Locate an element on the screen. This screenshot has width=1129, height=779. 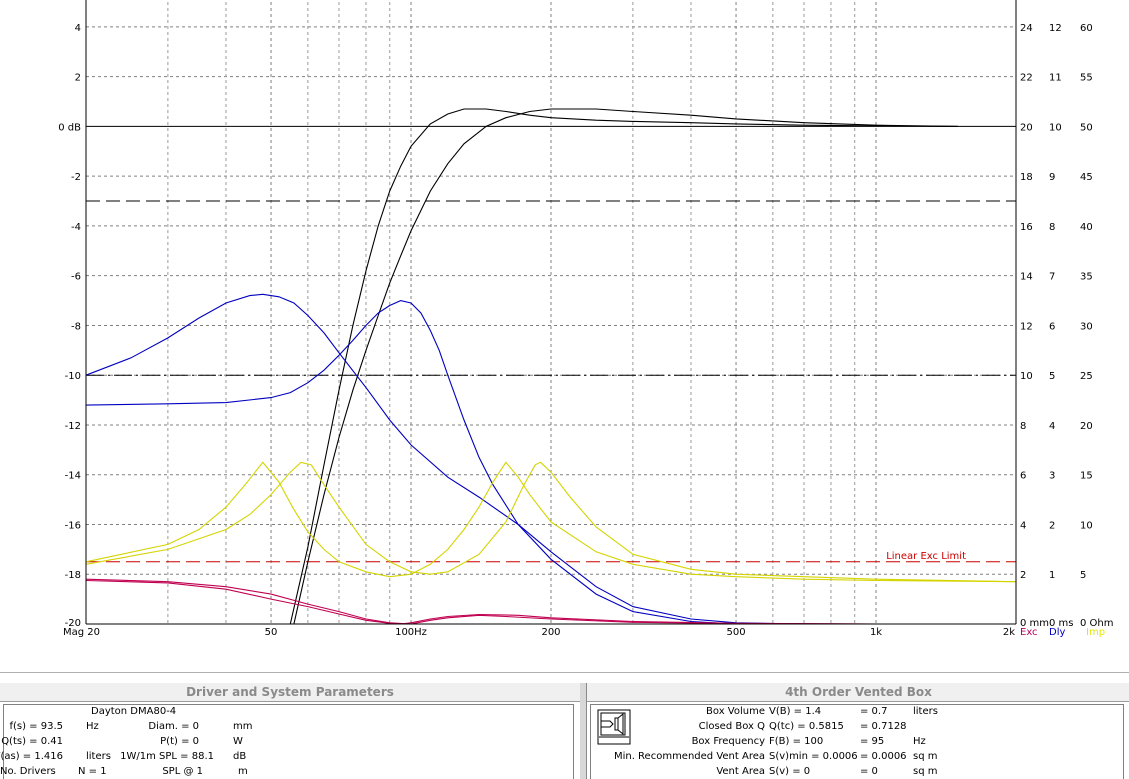
right-axis-tick-exc: 16 is located at coordinates (1026, 227).